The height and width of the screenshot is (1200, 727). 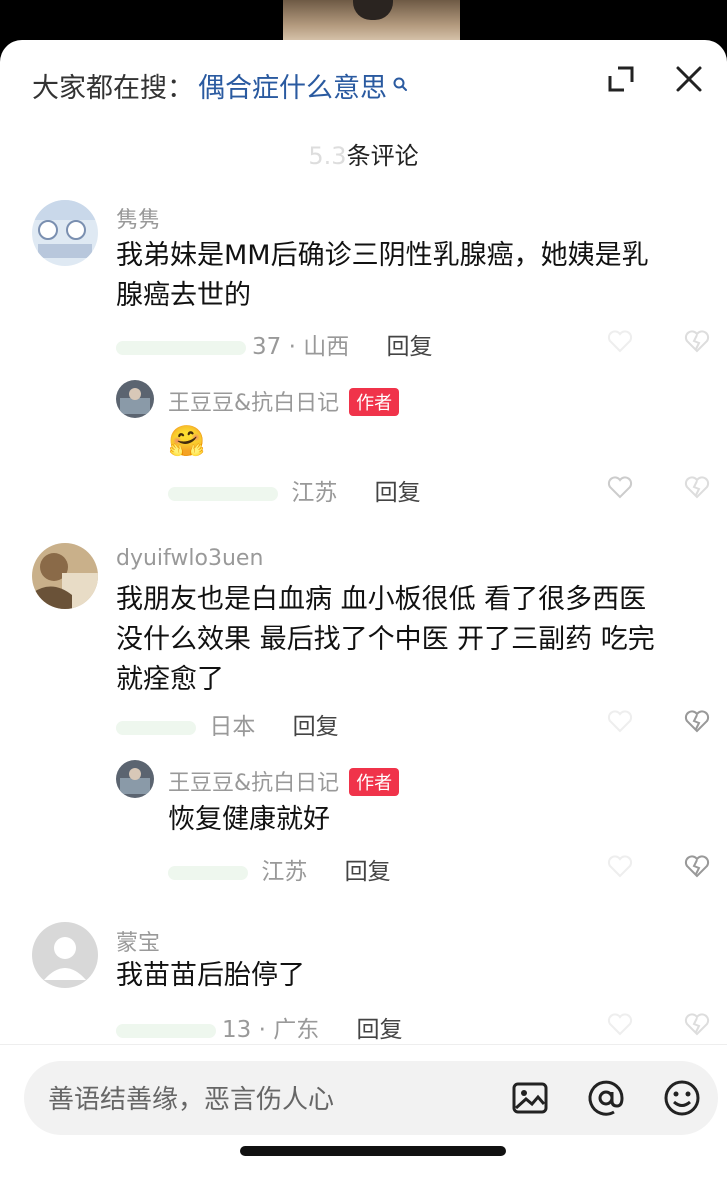 What do you see at coordinates (382, 255) in the screenshot?
I see `comment-text-line: 我弟妹是MM后确诊三阴性乳腺癌，她姨是乳` at bounding box center [382, 255].